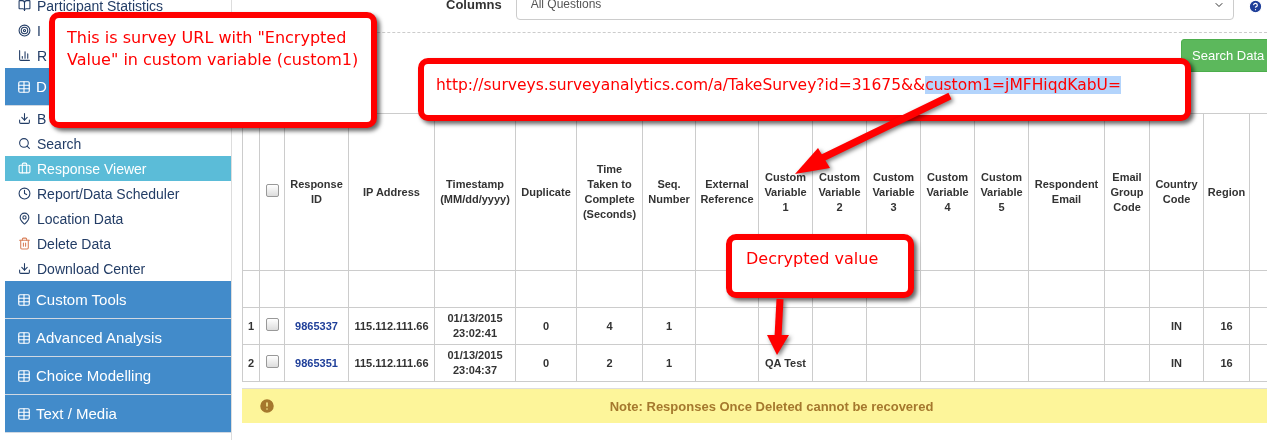  I want to click on sidebar-section: Text / Media, so click(118, 414).